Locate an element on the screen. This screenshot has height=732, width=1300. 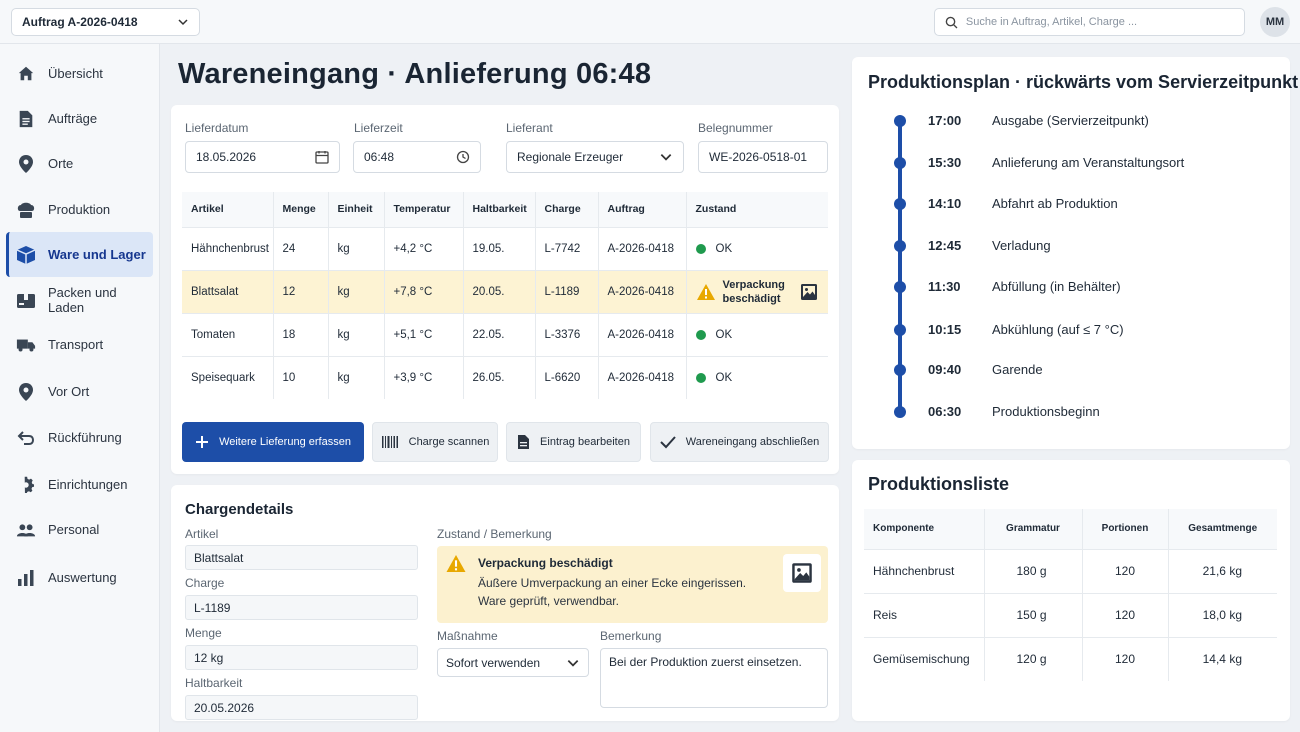
charge-field: L-1189 is located at coordinates (301, 607).